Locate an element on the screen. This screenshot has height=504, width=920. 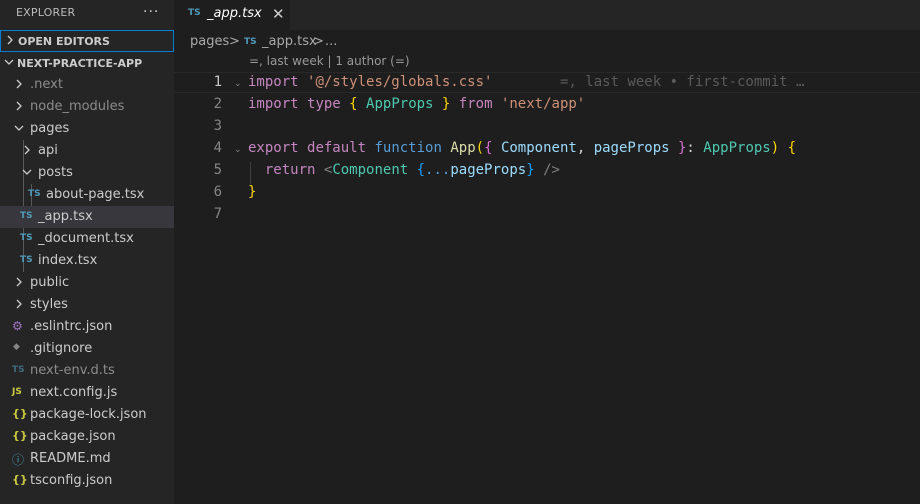
breadcrumb-file: _app.tsx is located at coordinates (289, 41).